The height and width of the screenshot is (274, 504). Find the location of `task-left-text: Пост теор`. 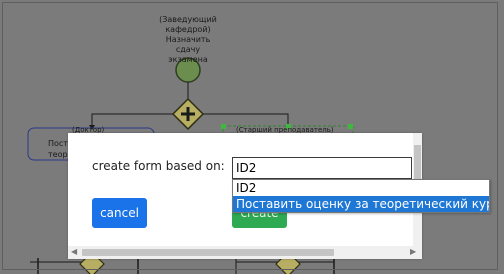

task-left-text: Пост теор is located at coordinates (58, 149).